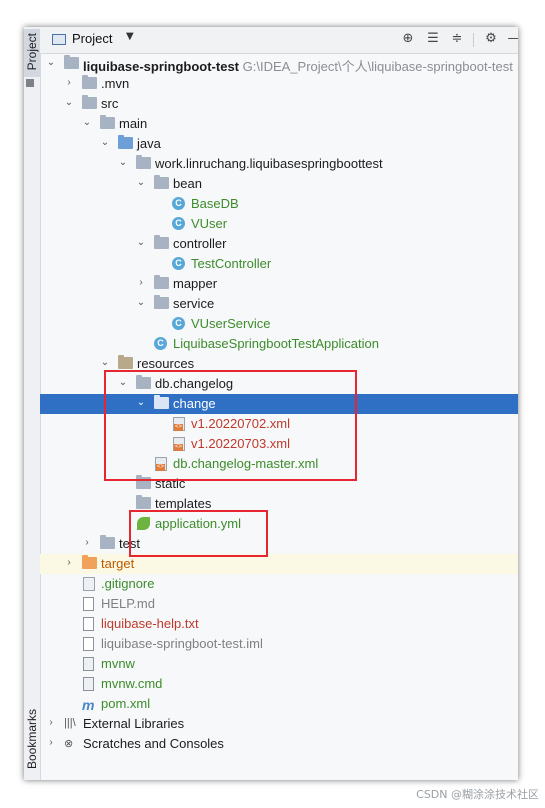  I want to click on tree-item-label: service, so click(194, 303).